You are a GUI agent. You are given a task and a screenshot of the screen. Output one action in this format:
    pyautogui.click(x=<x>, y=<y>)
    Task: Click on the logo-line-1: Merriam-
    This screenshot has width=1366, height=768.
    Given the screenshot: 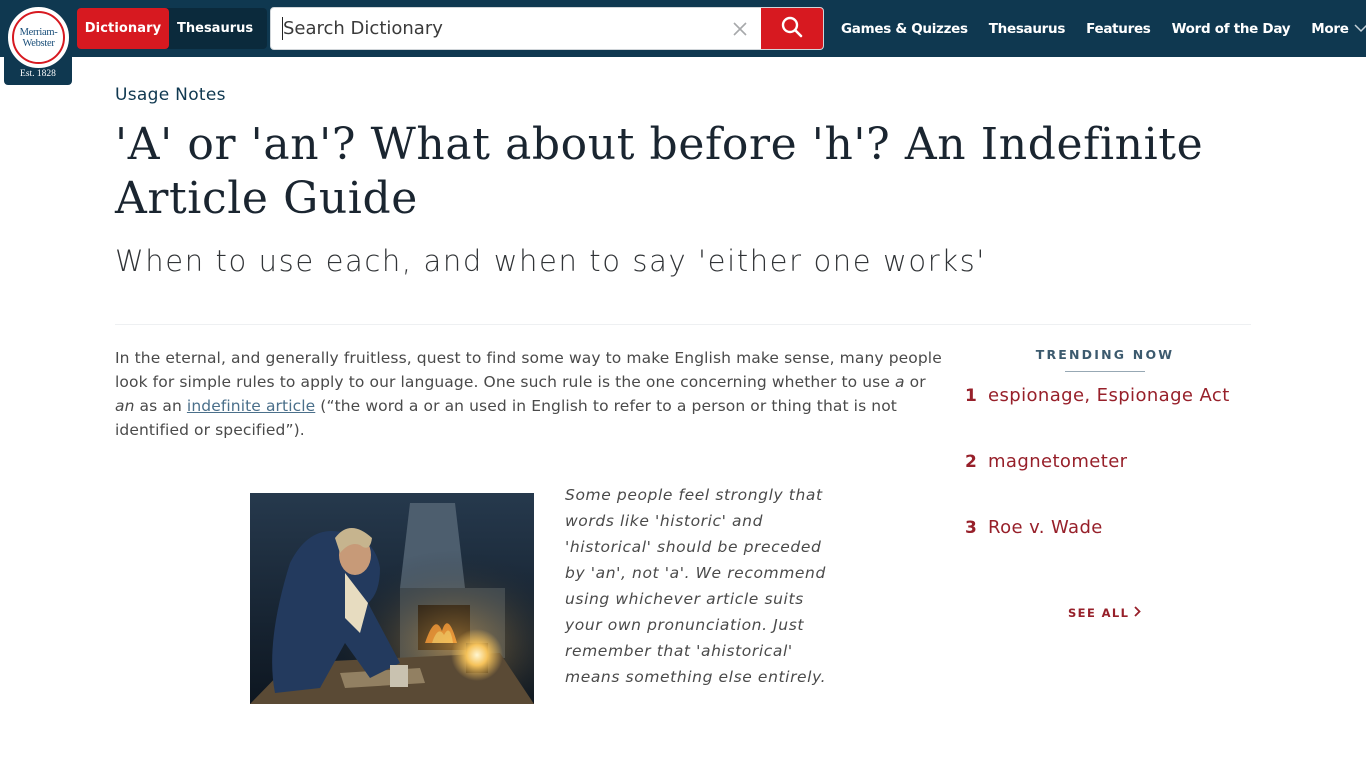 What is the action you would take?
    pyautogui.click(x=38, y=32)
    